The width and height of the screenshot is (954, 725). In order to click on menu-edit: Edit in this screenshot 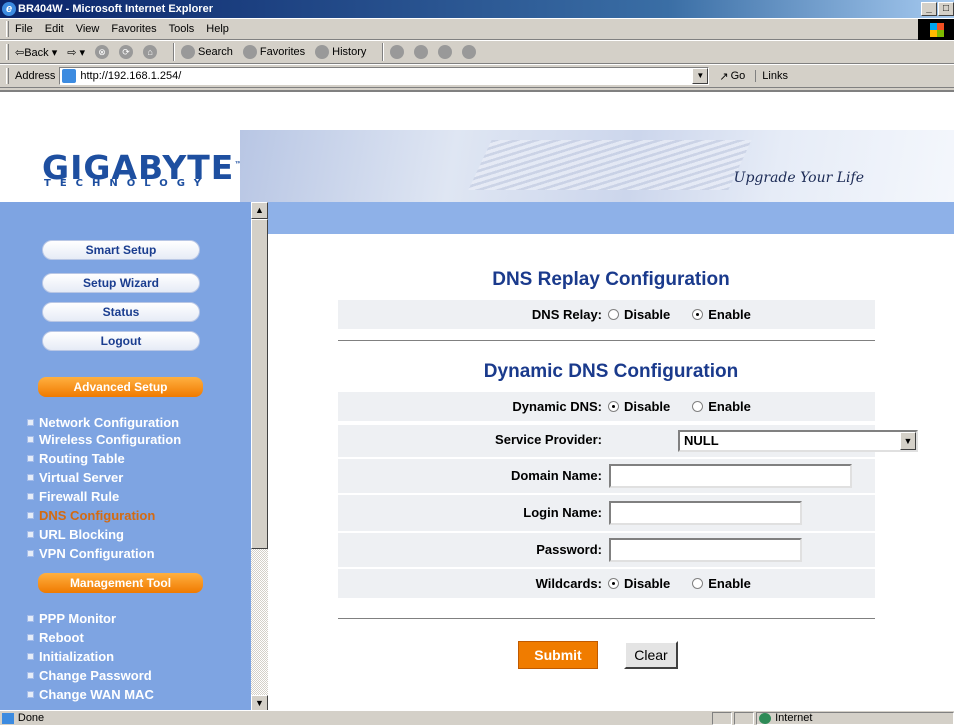, I will do `click(54, 29)`.